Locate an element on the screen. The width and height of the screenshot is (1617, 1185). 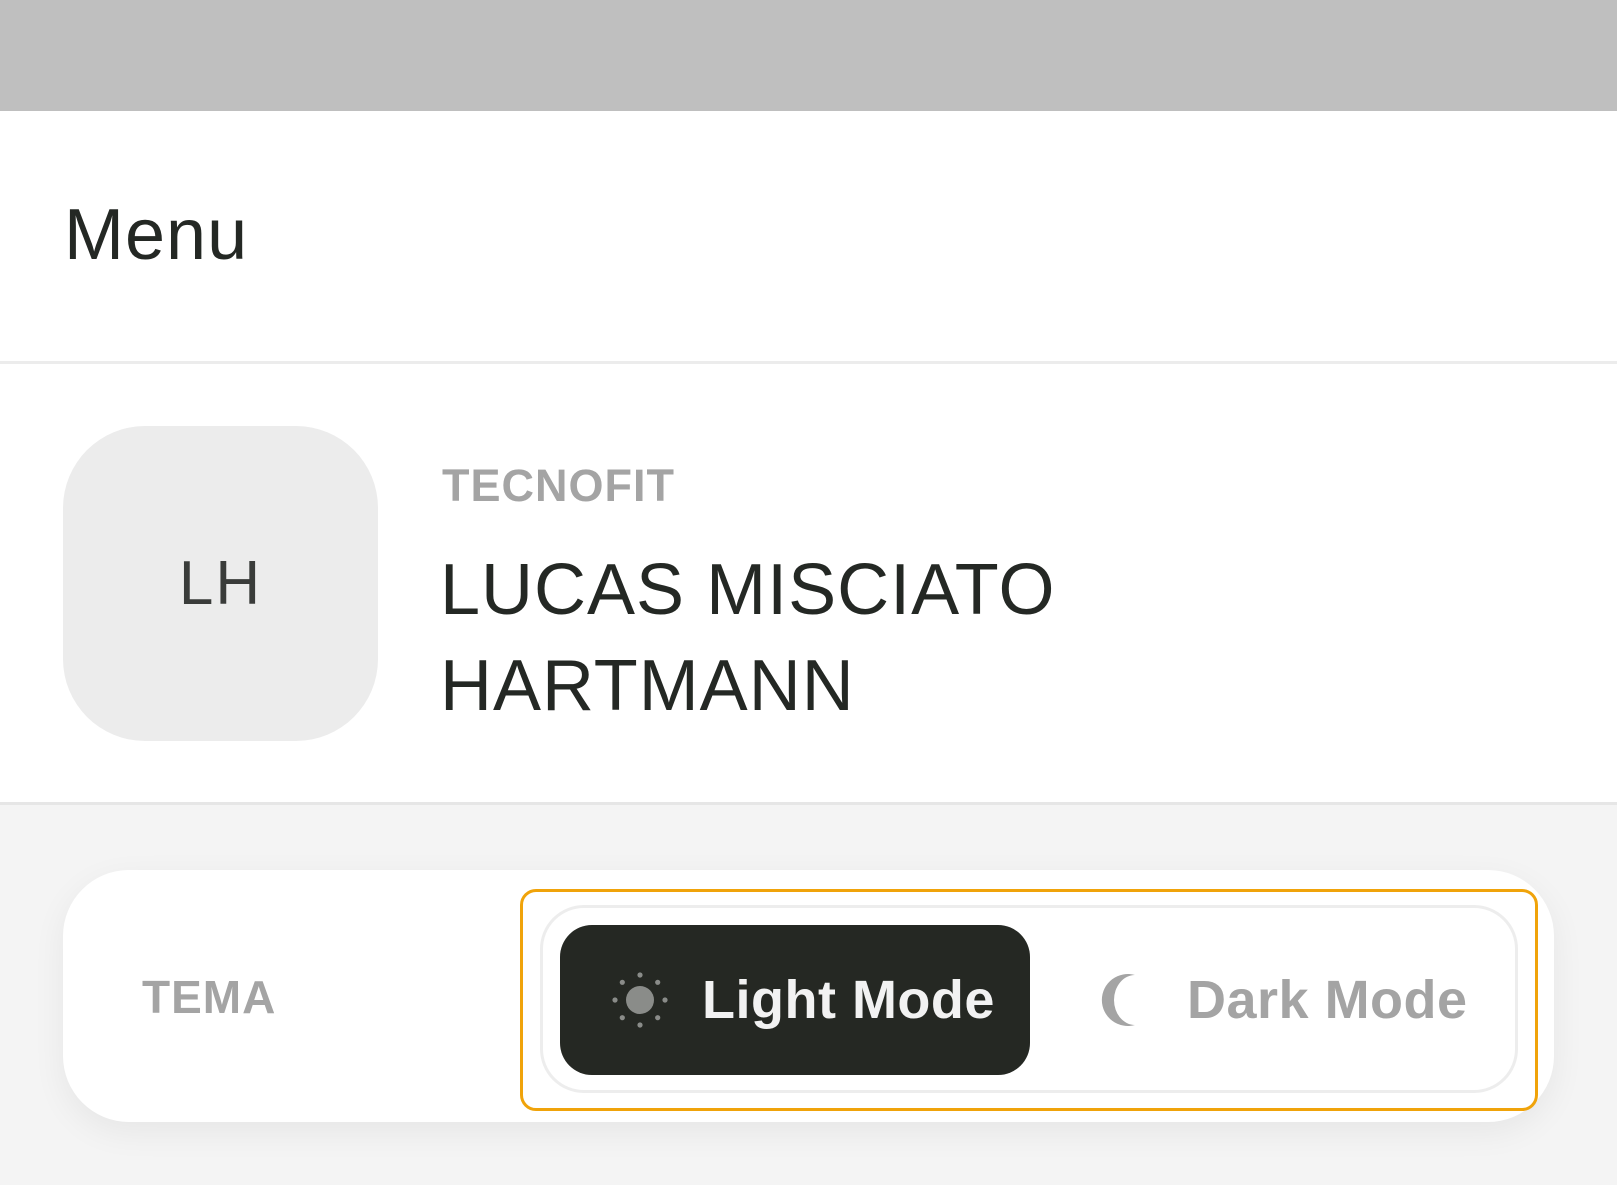
sun-icon is located at coordinates (640, 1000).